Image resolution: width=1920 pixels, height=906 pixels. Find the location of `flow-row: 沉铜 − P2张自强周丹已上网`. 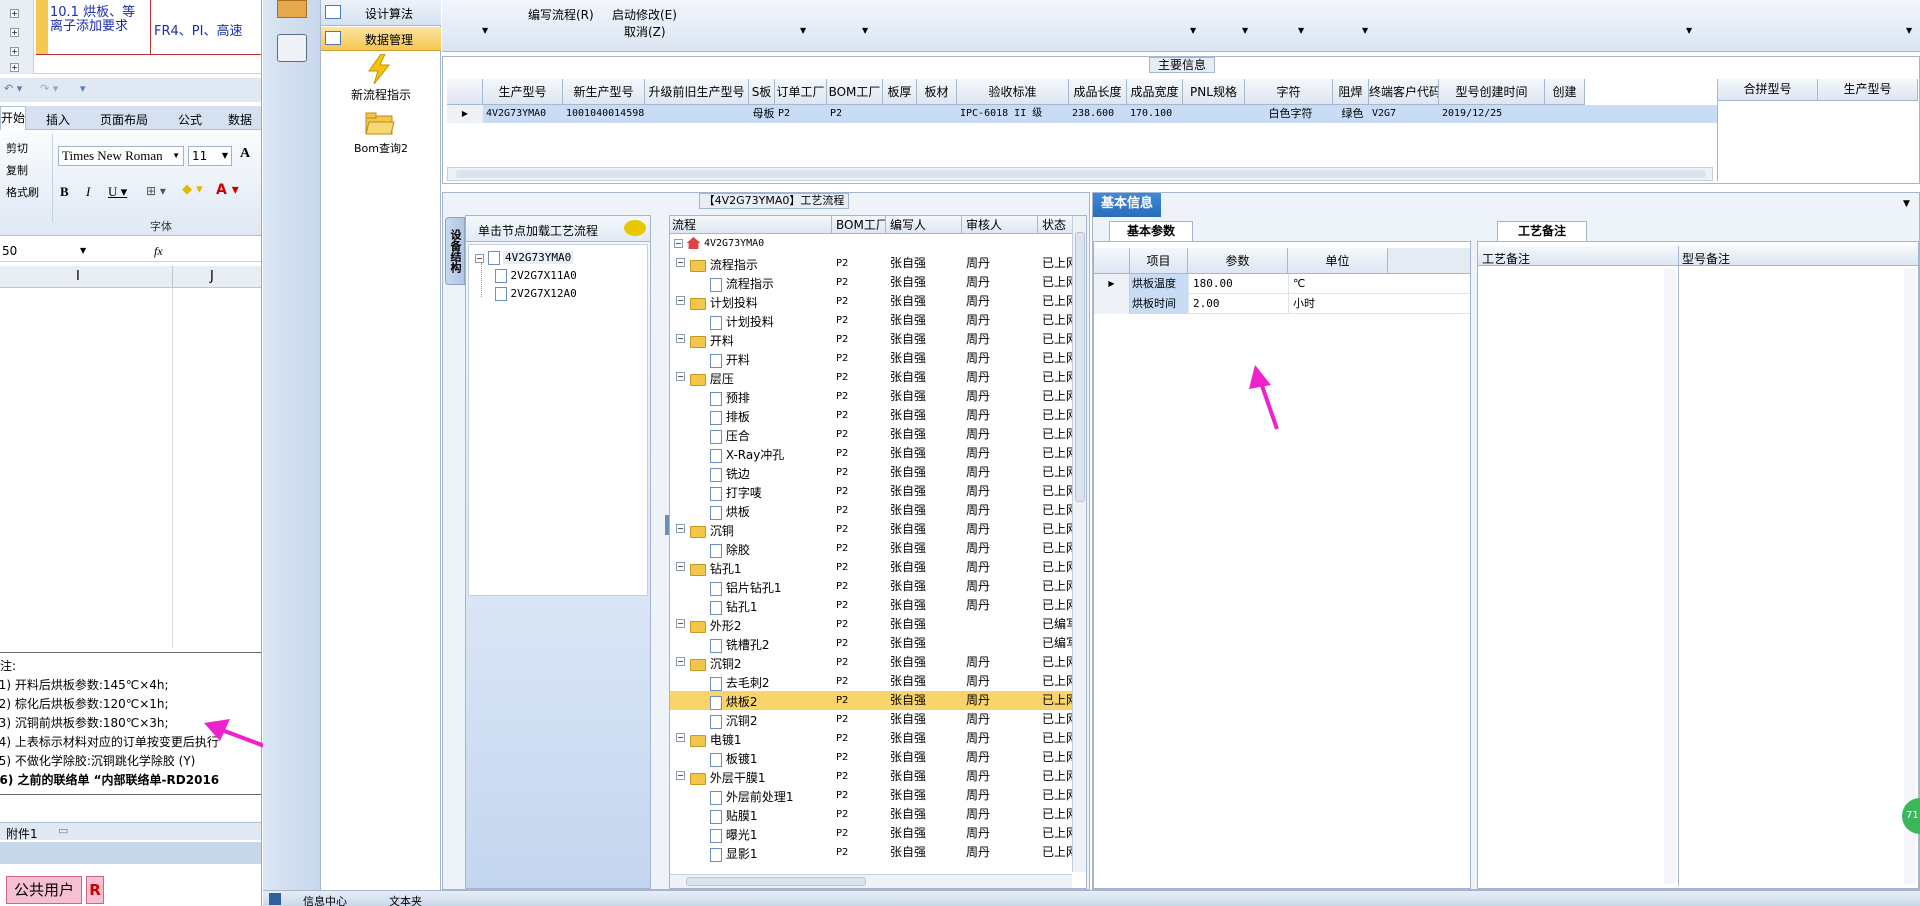

flow-row: 沉铜 − P2张自强周丹已上网 is located at coordinates (872, 529).